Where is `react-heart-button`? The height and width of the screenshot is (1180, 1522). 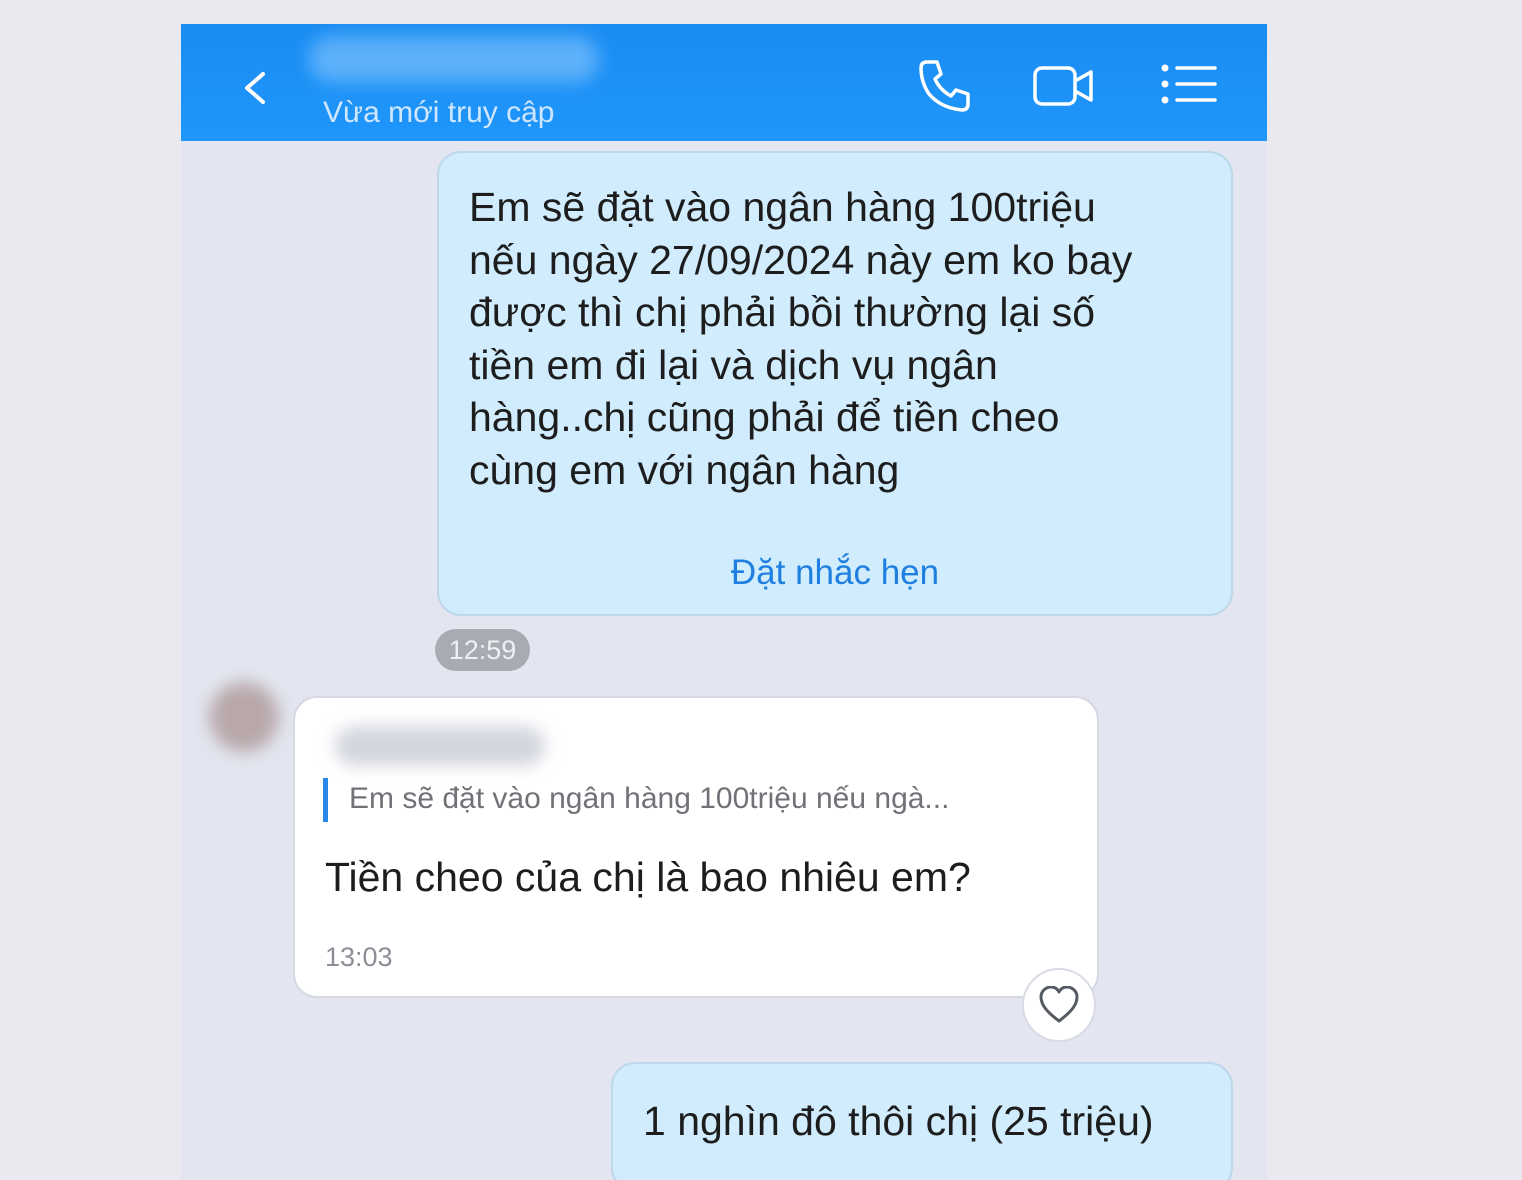
react-heart-button is located at coordinates (1059, 1005).